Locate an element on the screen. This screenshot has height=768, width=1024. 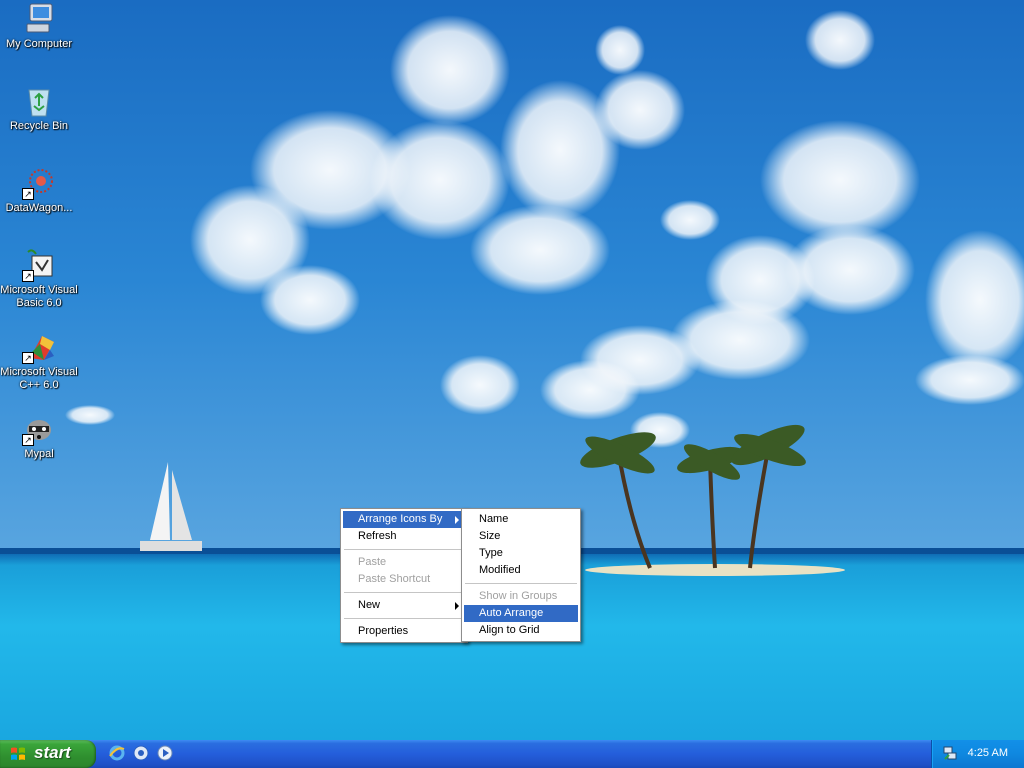
desktop-icon-recycle-bin: Recycle Bin is located at coordinates (39, 108).